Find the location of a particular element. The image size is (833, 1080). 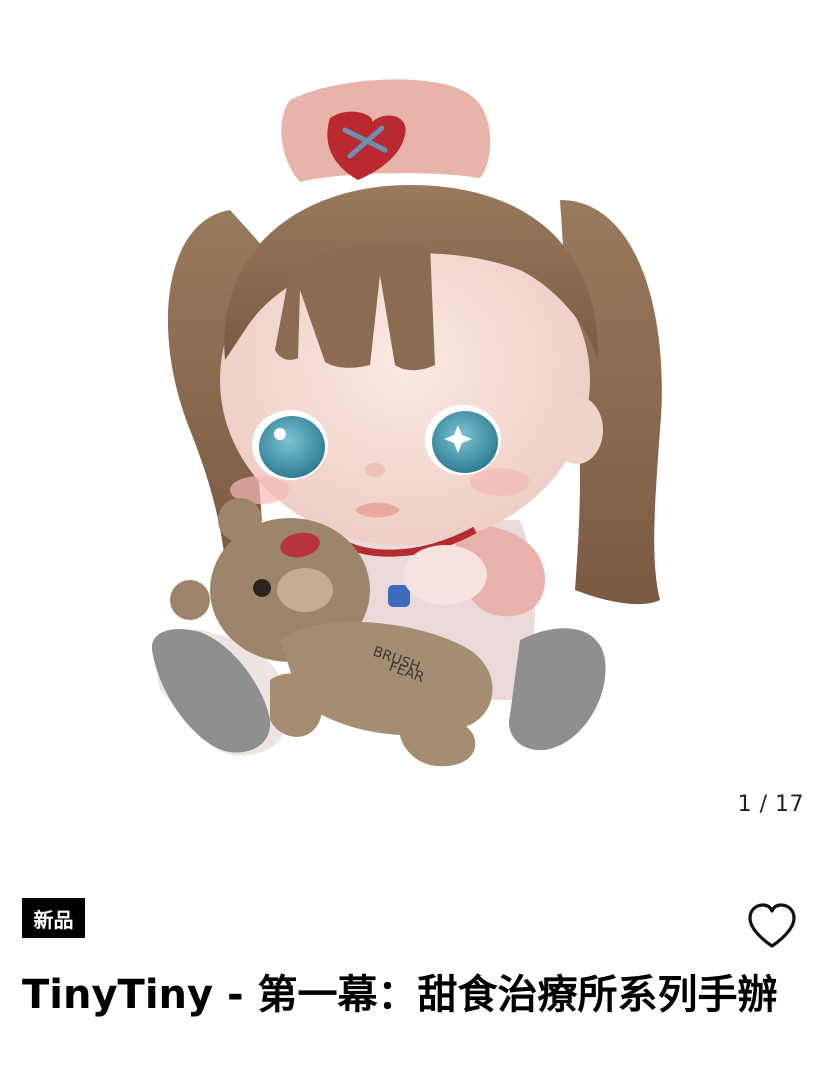

heart-outline-icon is located at coordinates (772, 925).